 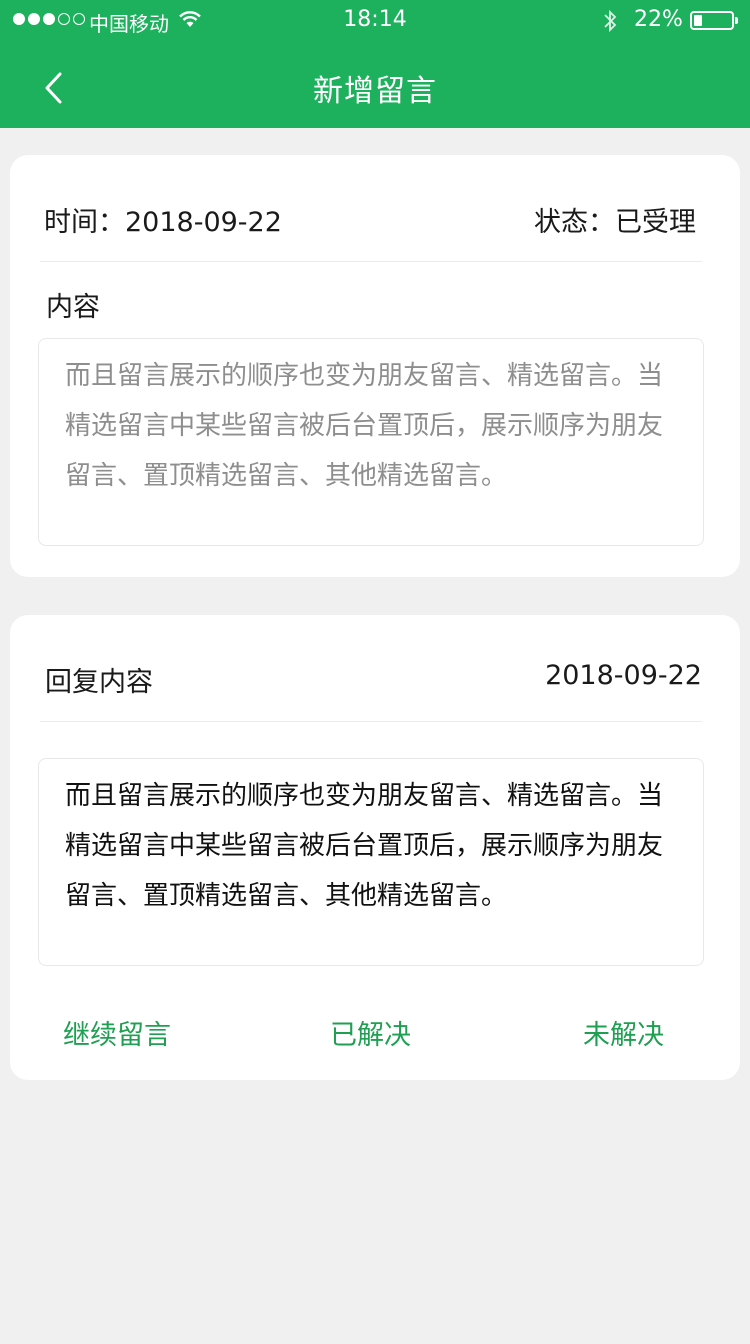 What do you see at coordinates (615, 222) in the screenshot?
I see `message-status: 状态：已受理` at bounding box center [615, 222].